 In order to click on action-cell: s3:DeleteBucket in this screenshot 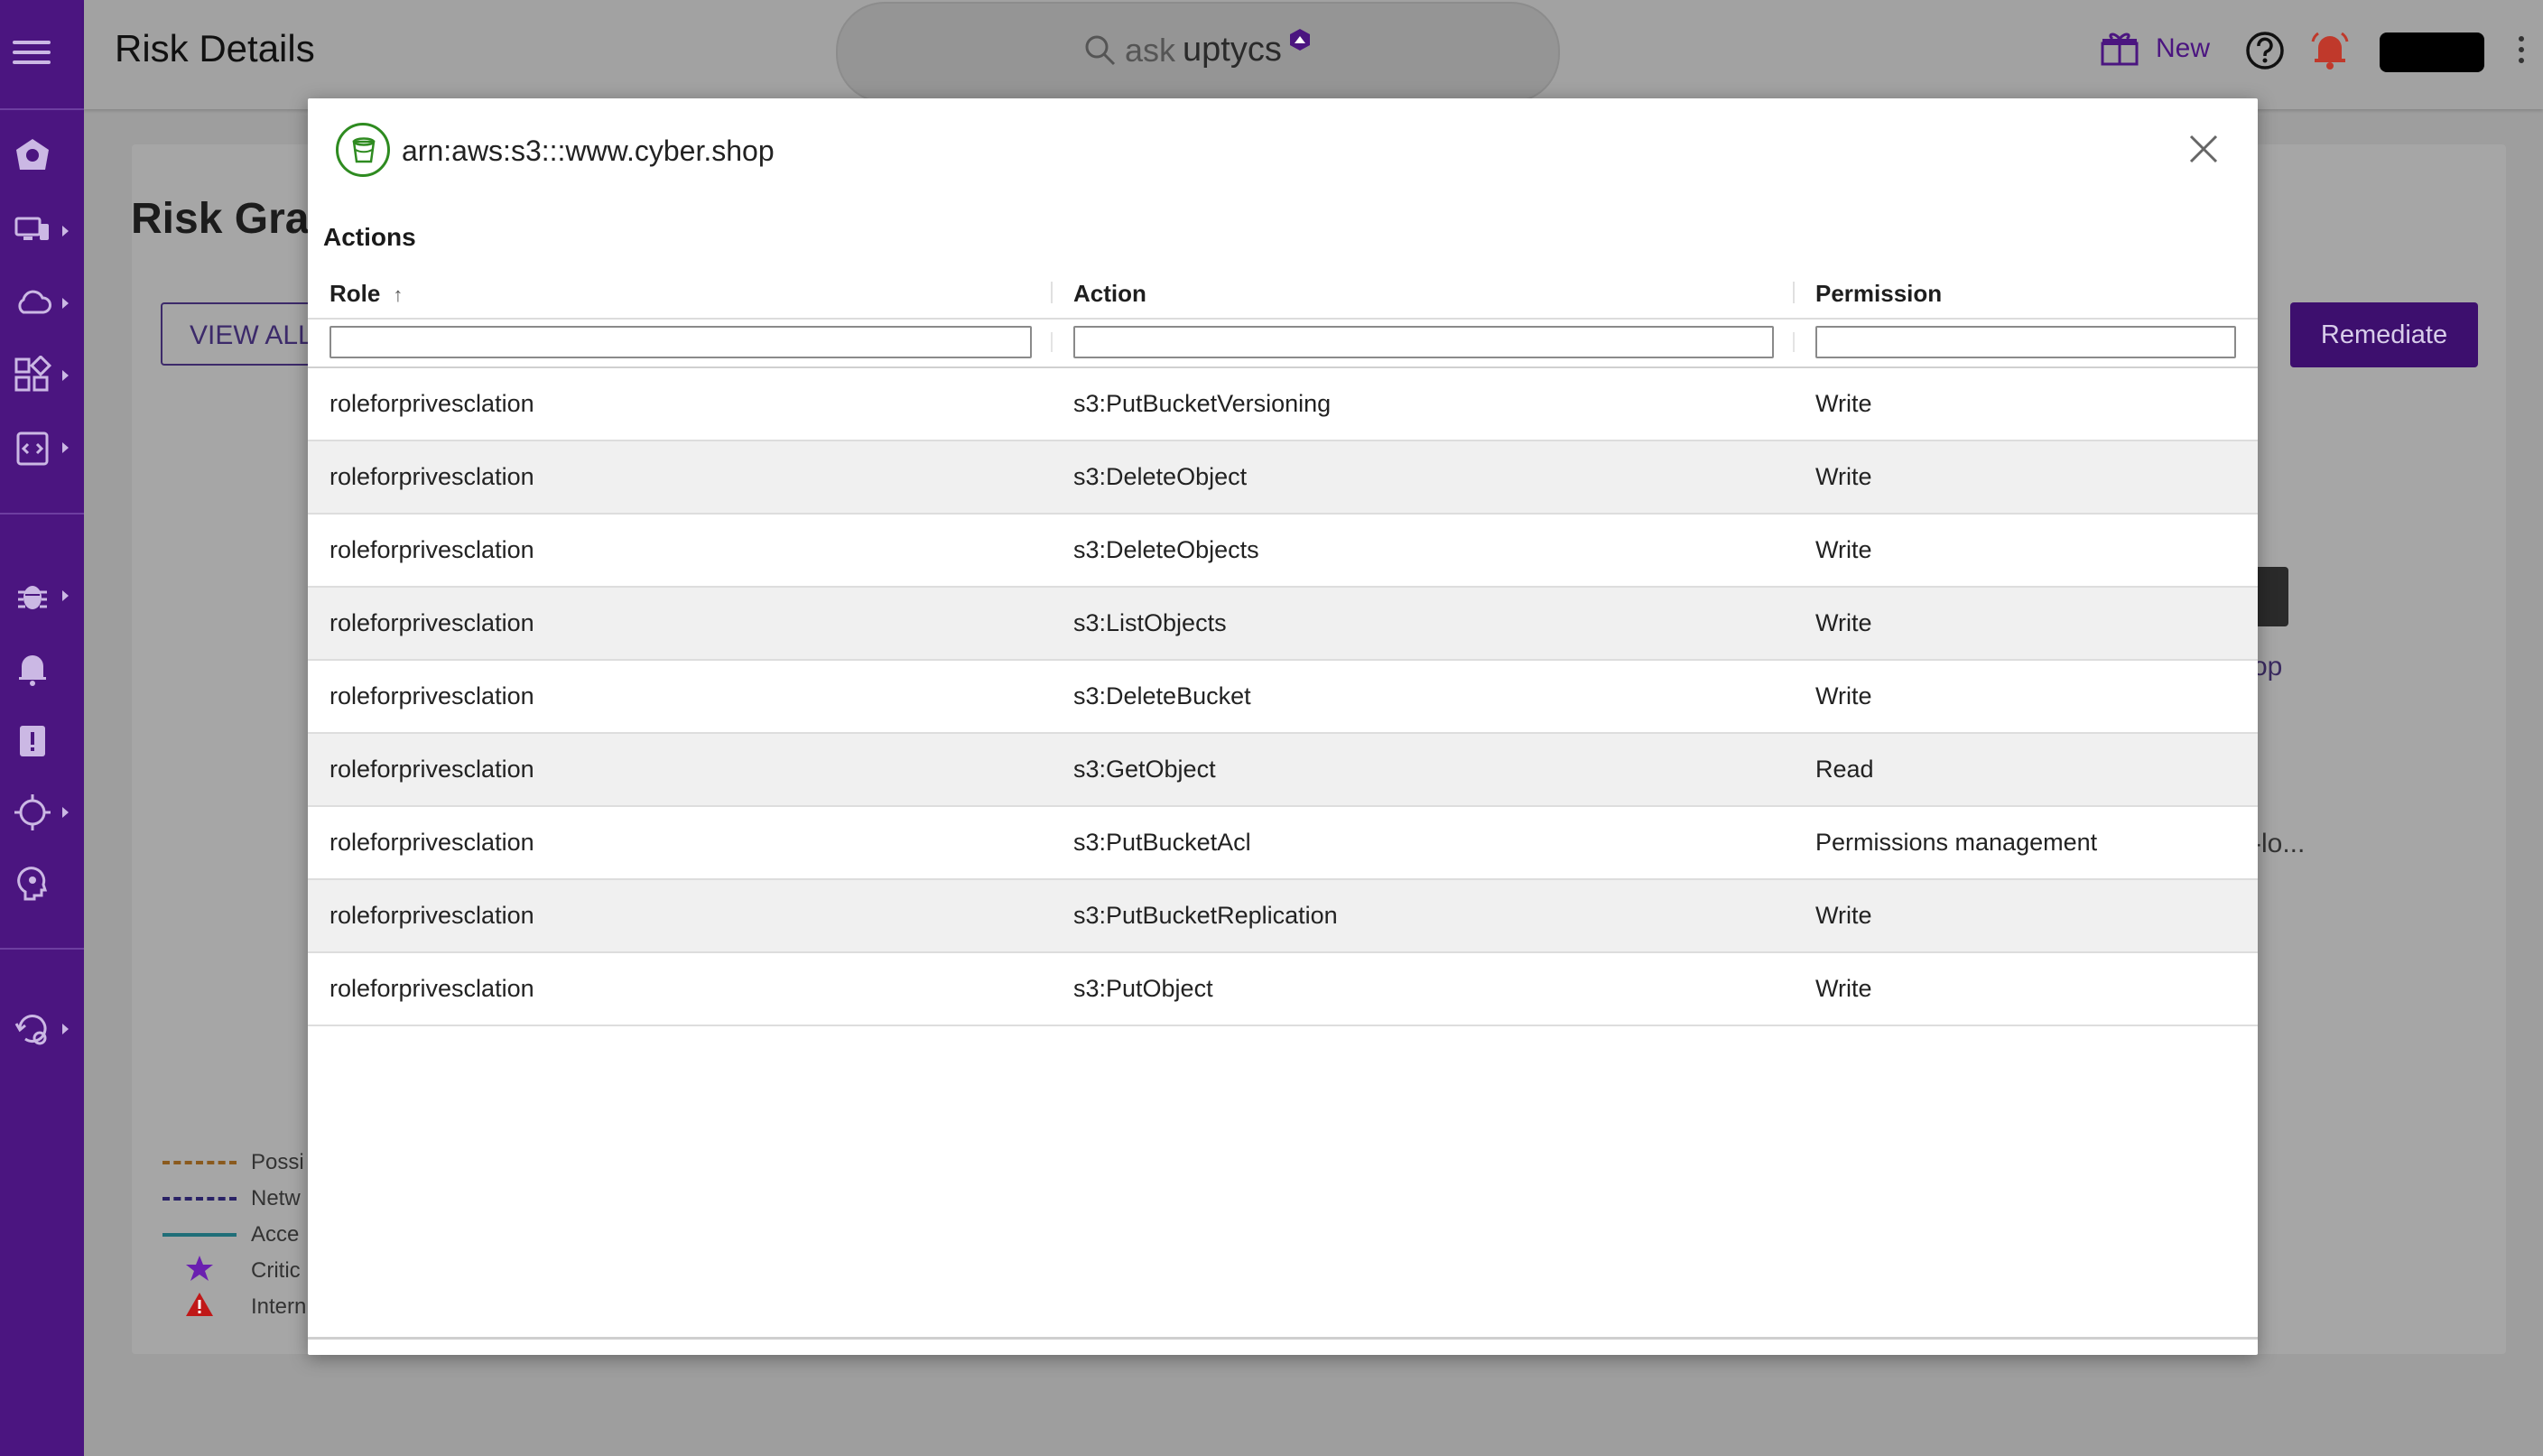, I will do `click(1162, 696)`.